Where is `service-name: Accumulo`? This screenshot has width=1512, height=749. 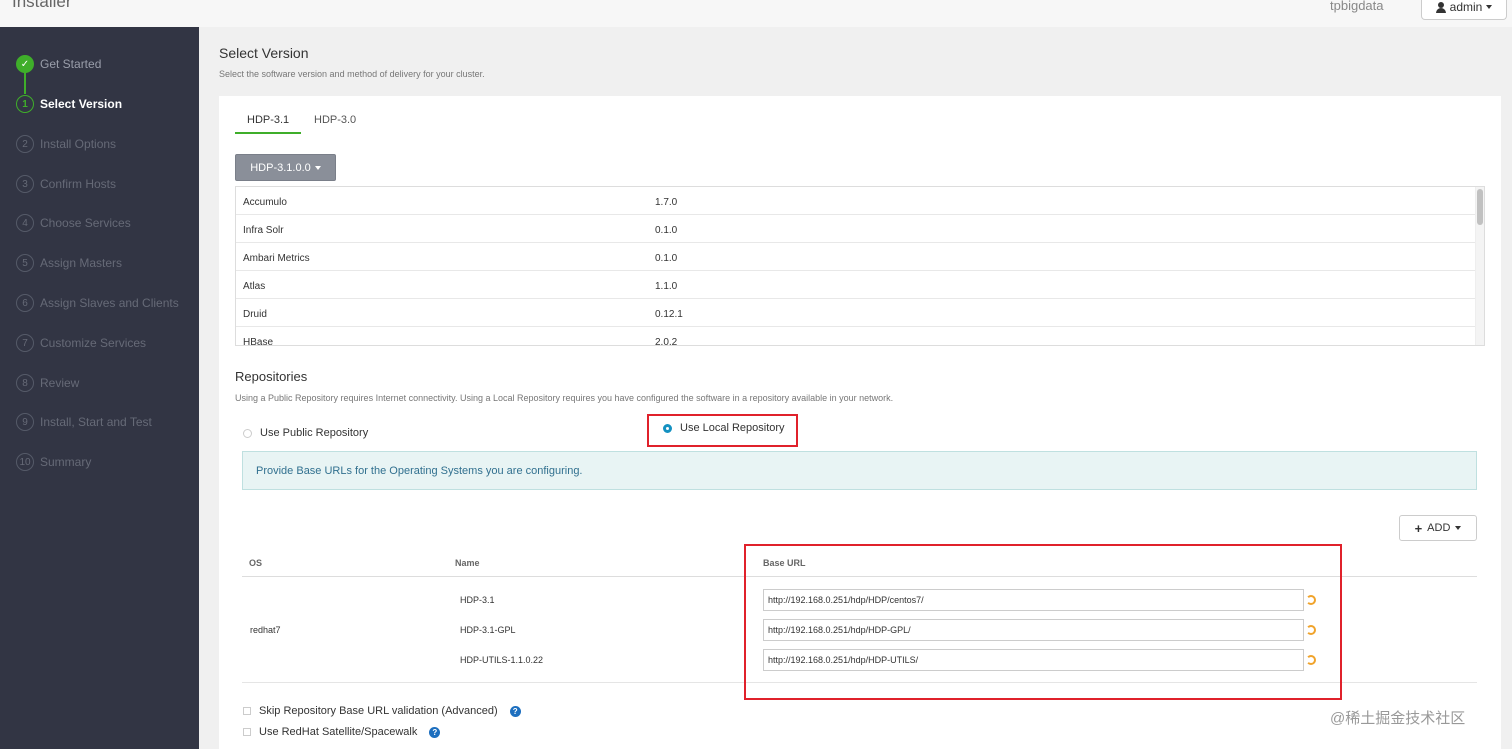
service-name: Accumulo is located at coordinates (265, 202).